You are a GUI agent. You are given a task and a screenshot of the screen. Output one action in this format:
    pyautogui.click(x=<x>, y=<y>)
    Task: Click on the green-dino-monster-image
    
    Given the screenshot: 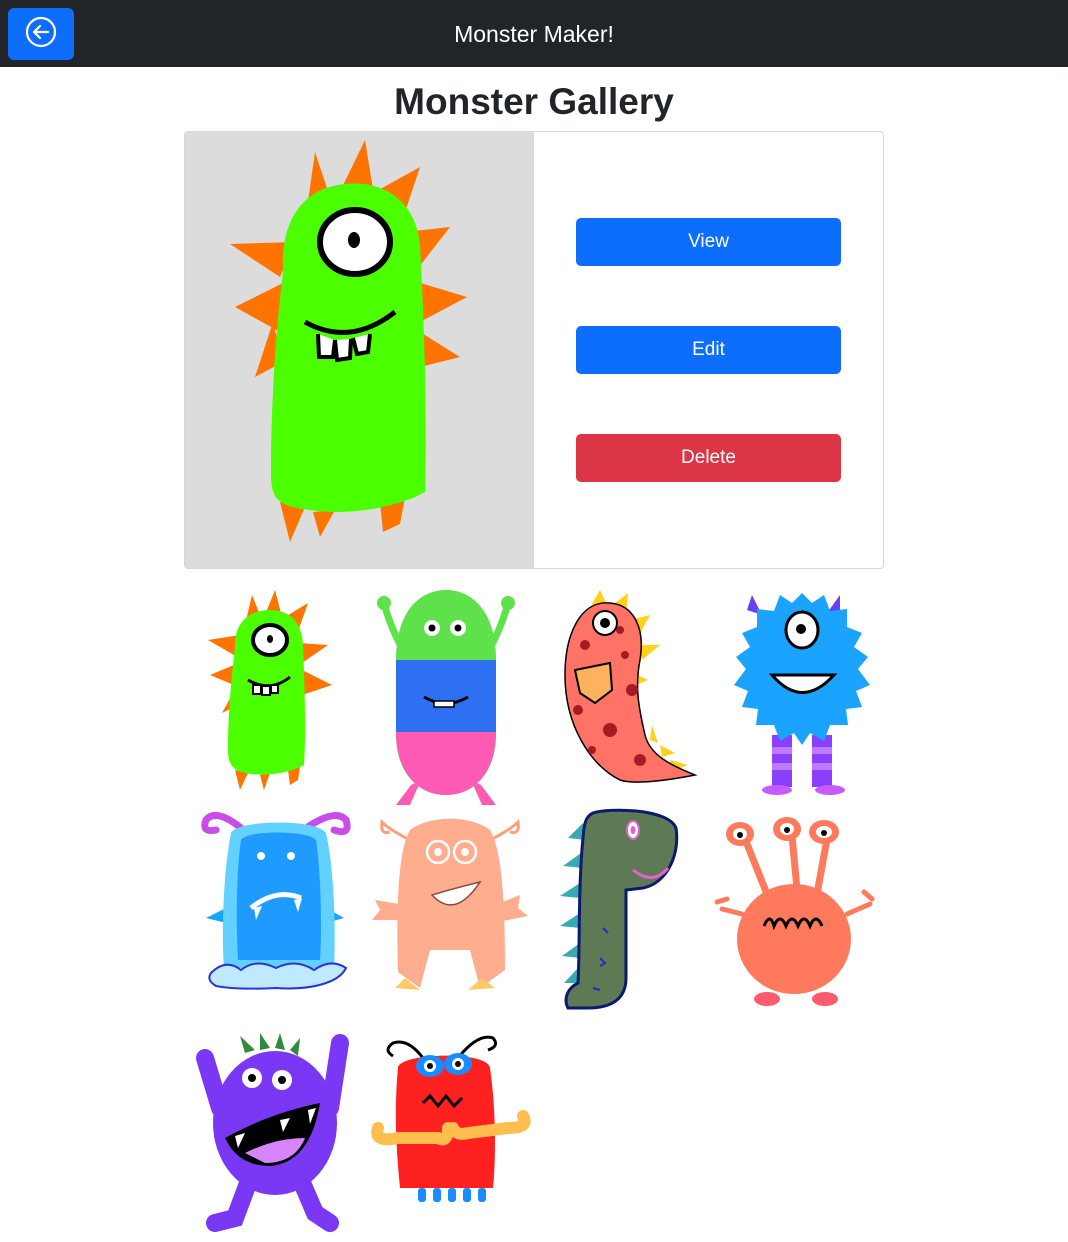 What is the action you would take?
    pyautogui.click(x=619, y=909)
    